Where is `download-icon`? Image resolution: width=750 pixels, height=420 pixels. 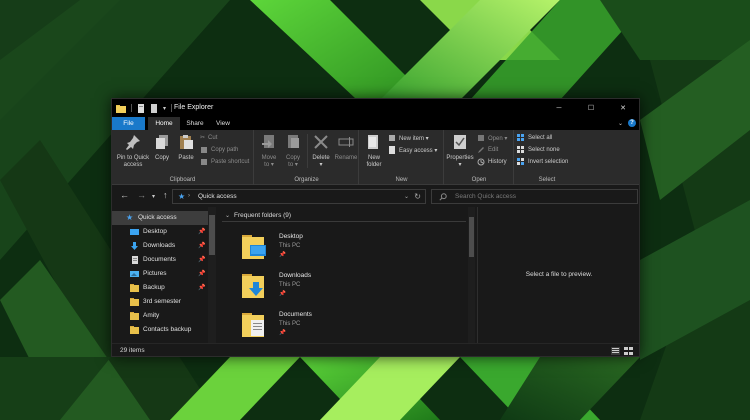
download-icon is located at coordinates (134, 246).